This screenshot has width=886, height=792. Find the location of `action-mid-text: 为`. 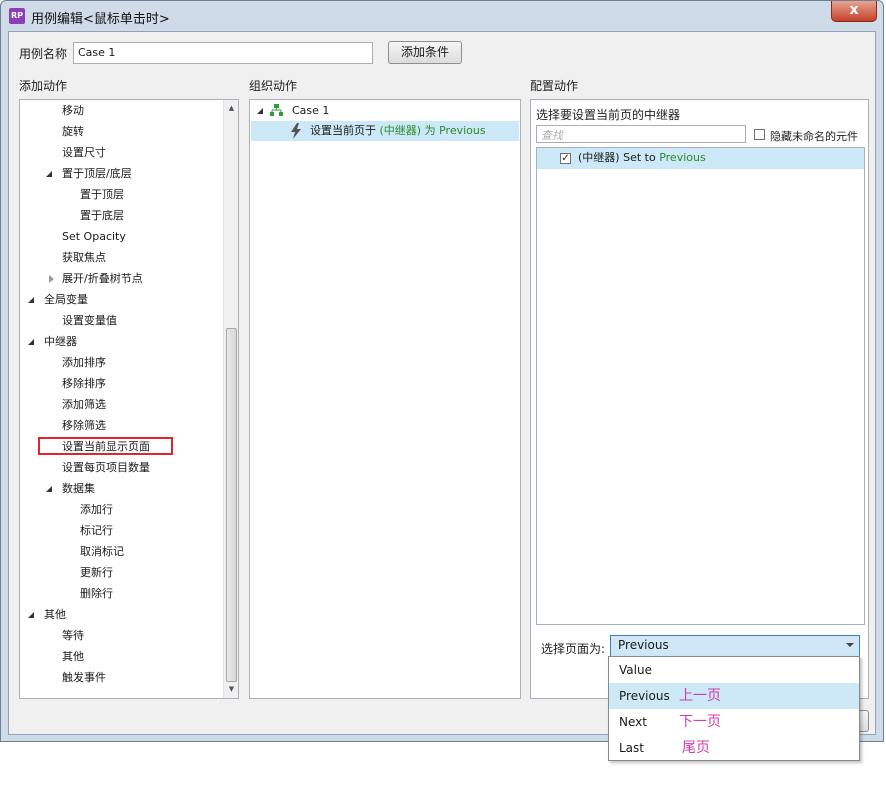

action-mid-text: 为 is located at coordinates (430, 130).